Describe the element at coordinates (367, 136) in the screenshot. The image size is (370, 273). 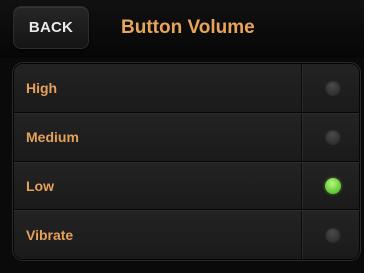
I see `page-margin` at that location.